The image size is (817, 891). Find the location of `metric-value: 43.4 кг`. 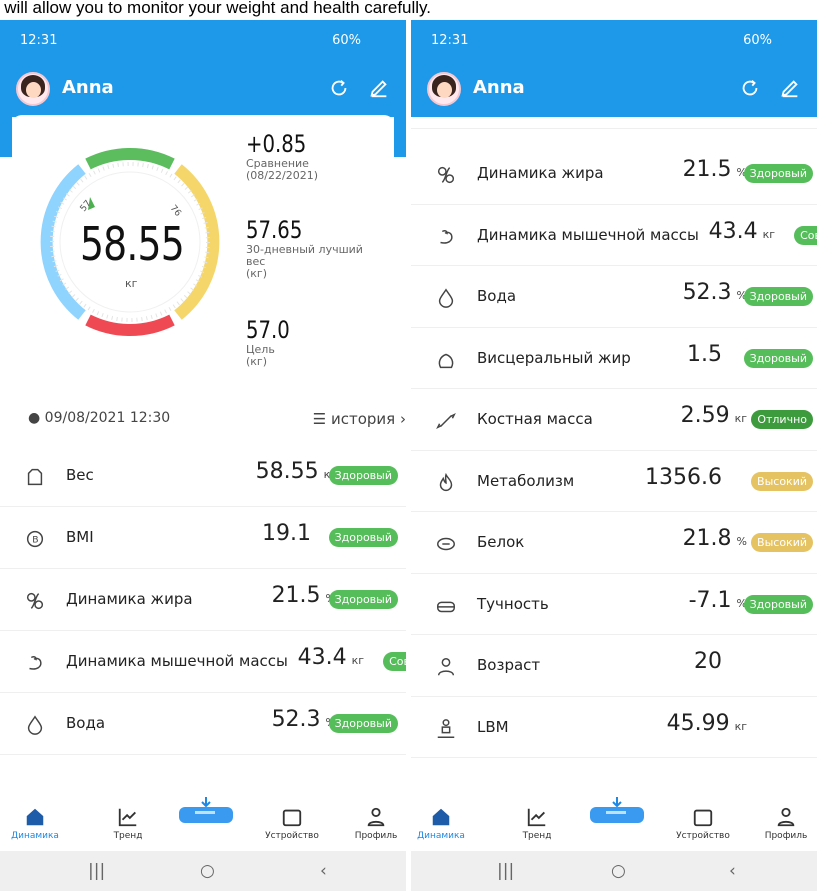

metric-value: 43.4 кг is located at coordinates (741, 231).